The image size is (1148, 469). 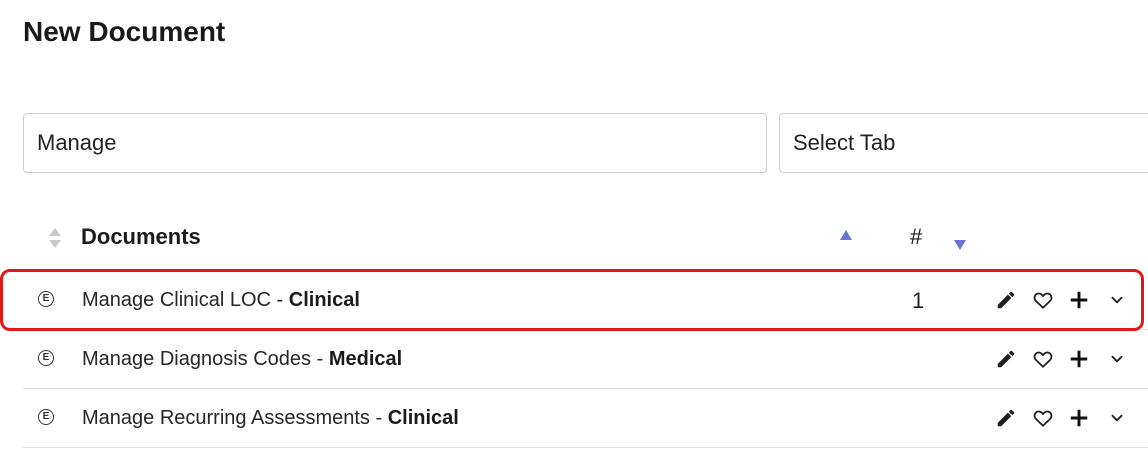 What do you see at coordinates (585, 300) in the screenshot?
I see `table-row: E Manage Clinical LOC - Clinical 1` at bounding box center [585, 300].